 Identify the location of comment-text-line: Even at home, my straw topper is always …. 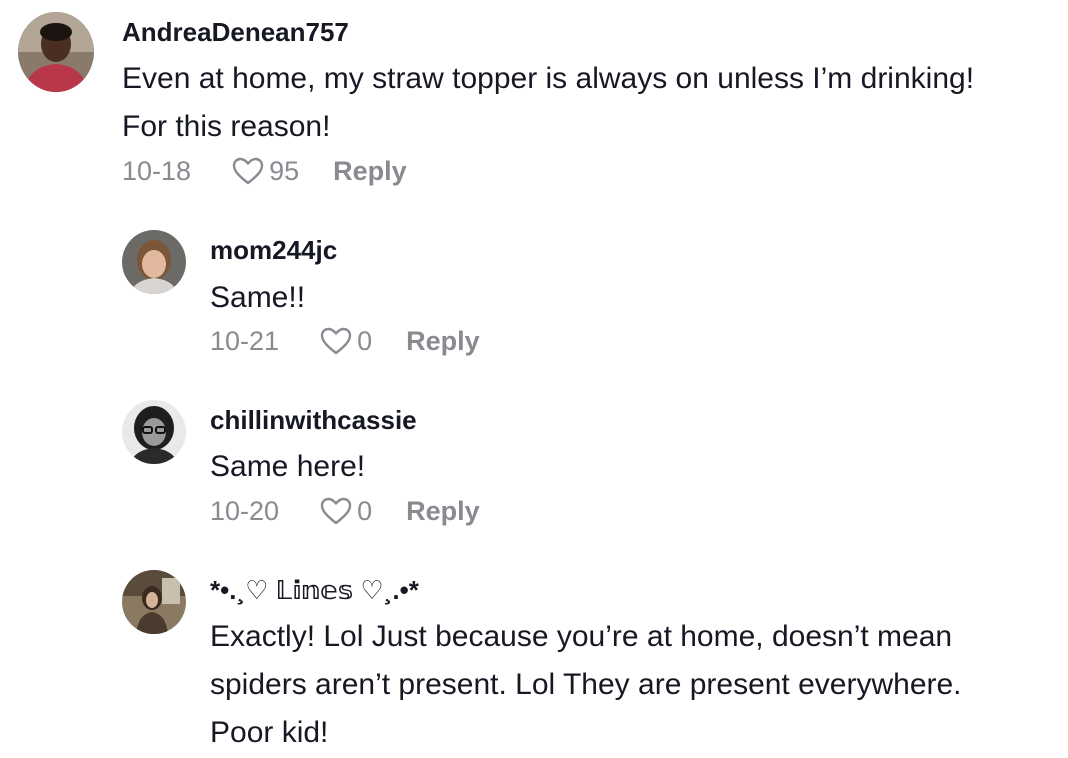
(548, 78).